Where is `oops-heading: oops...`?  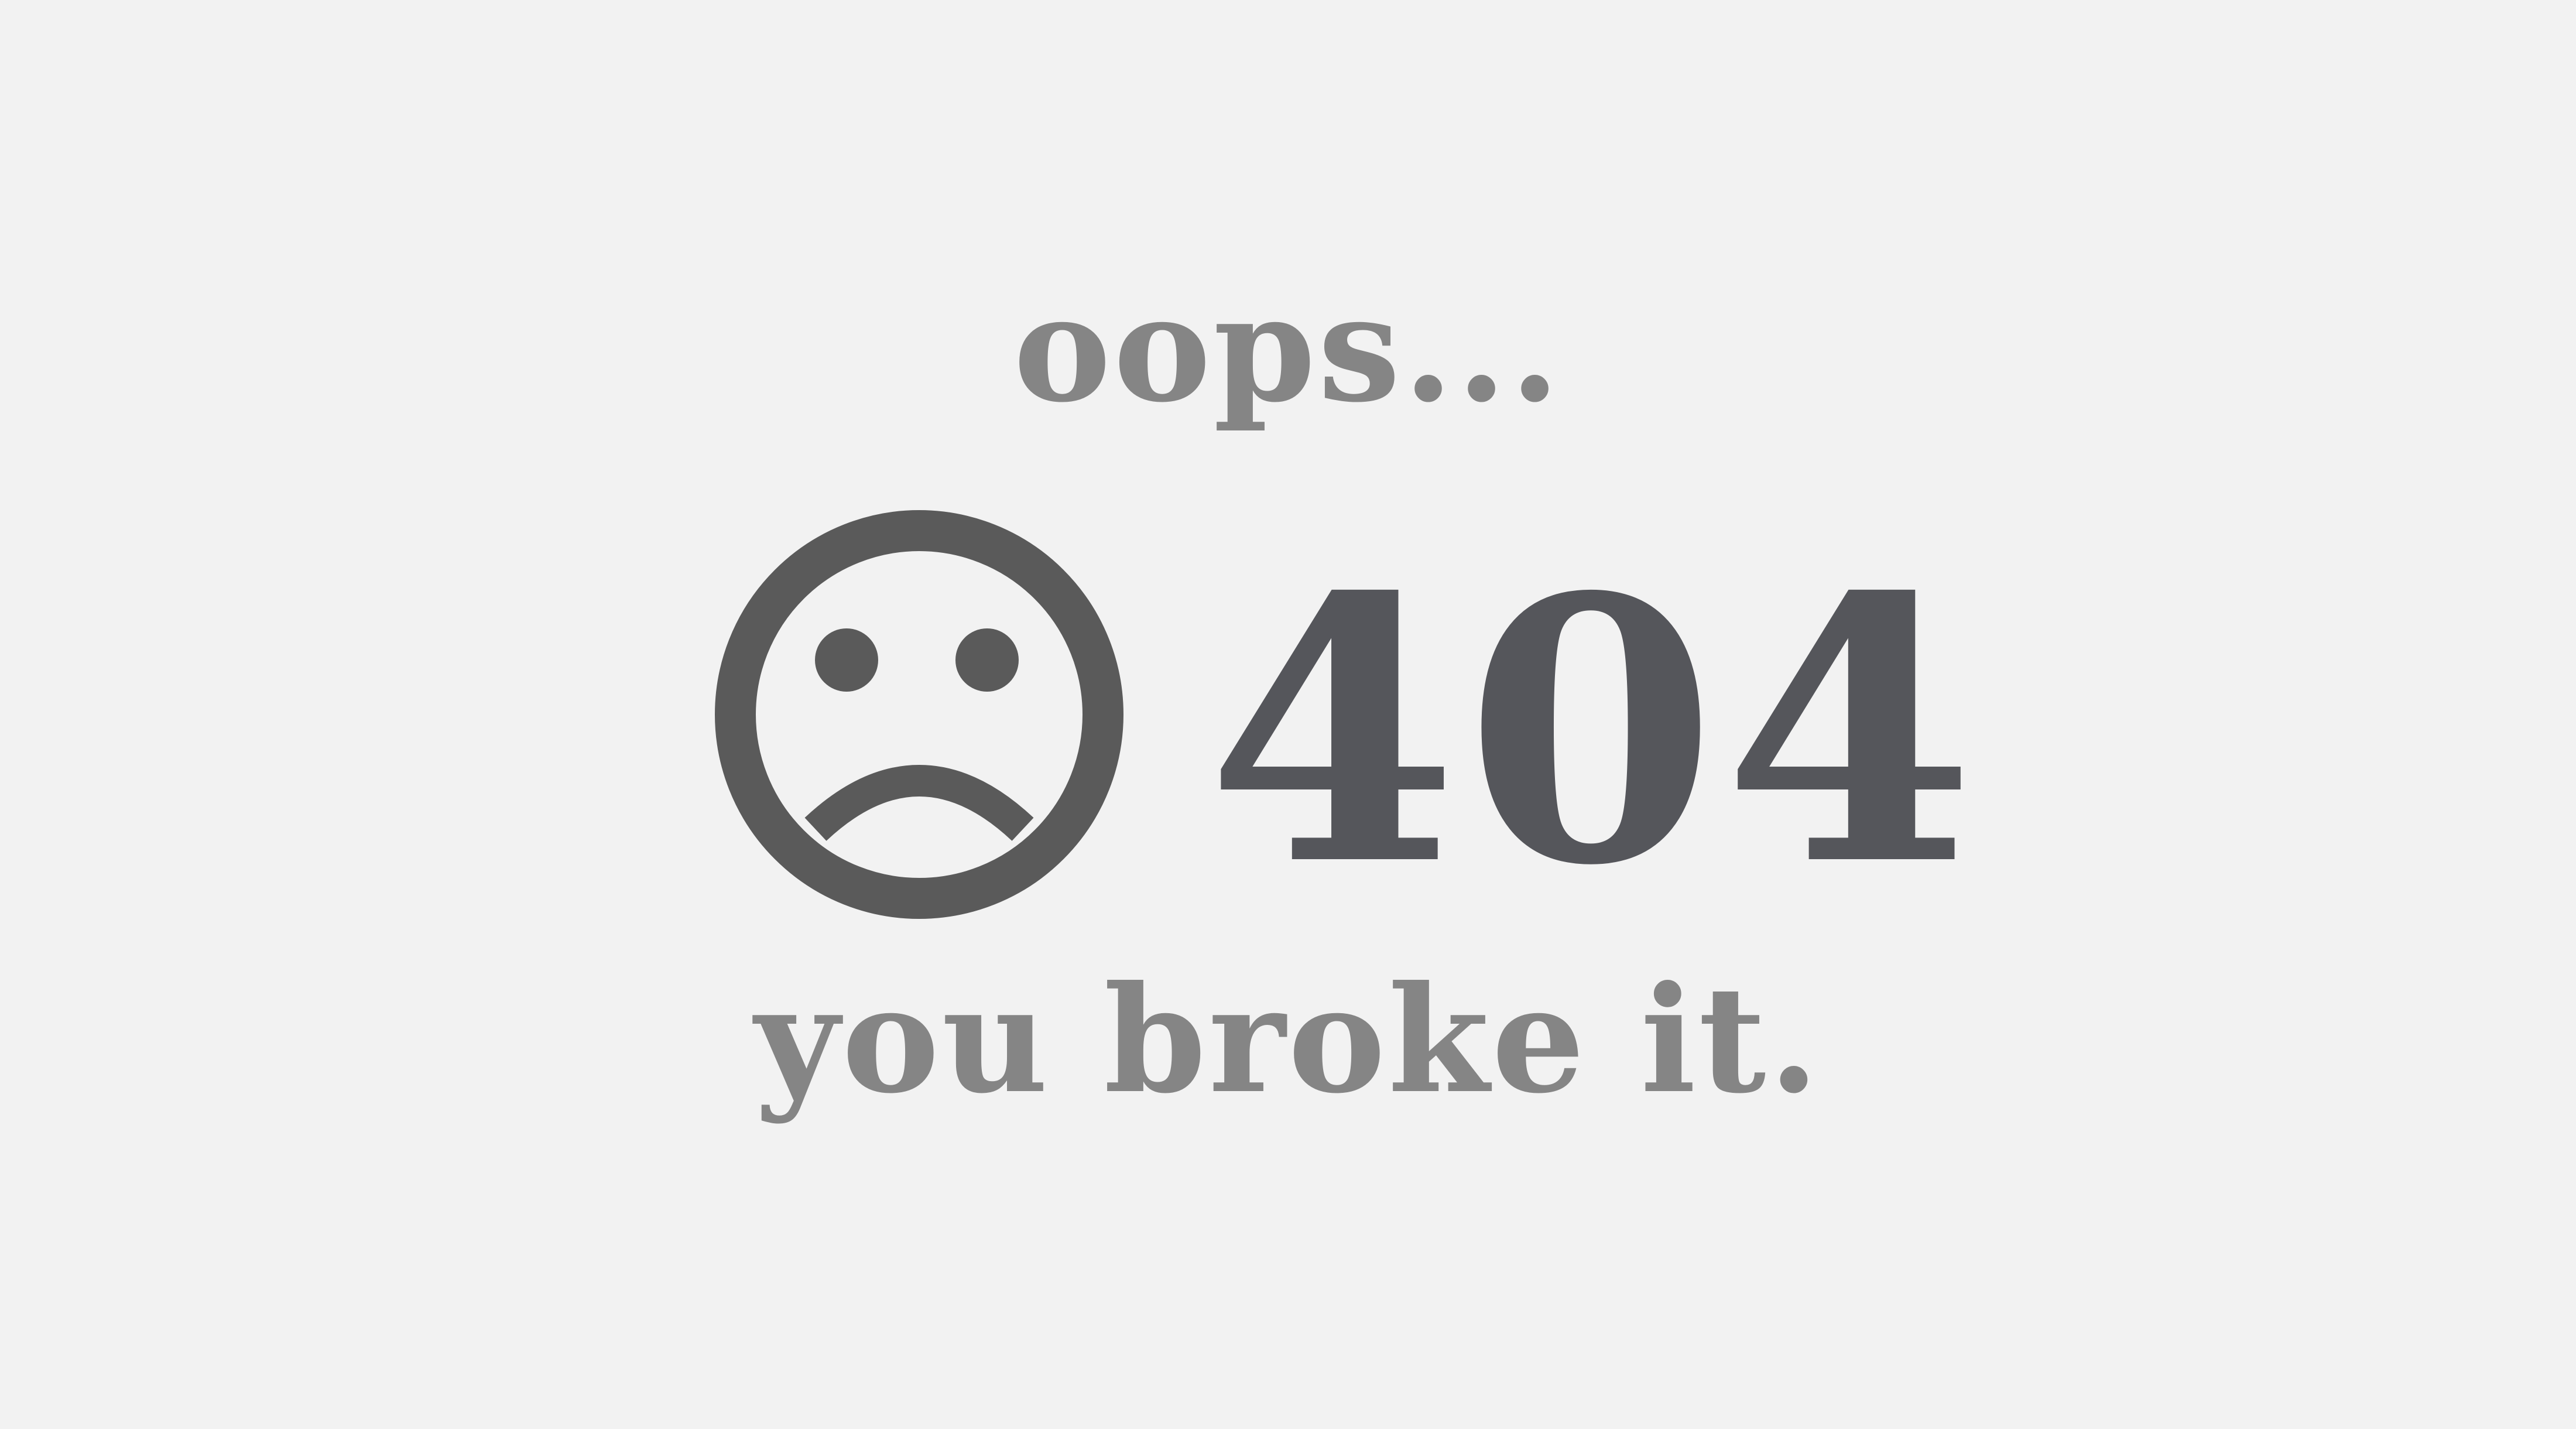
oops-heading: oops... is located at coordinates (1288, 349).